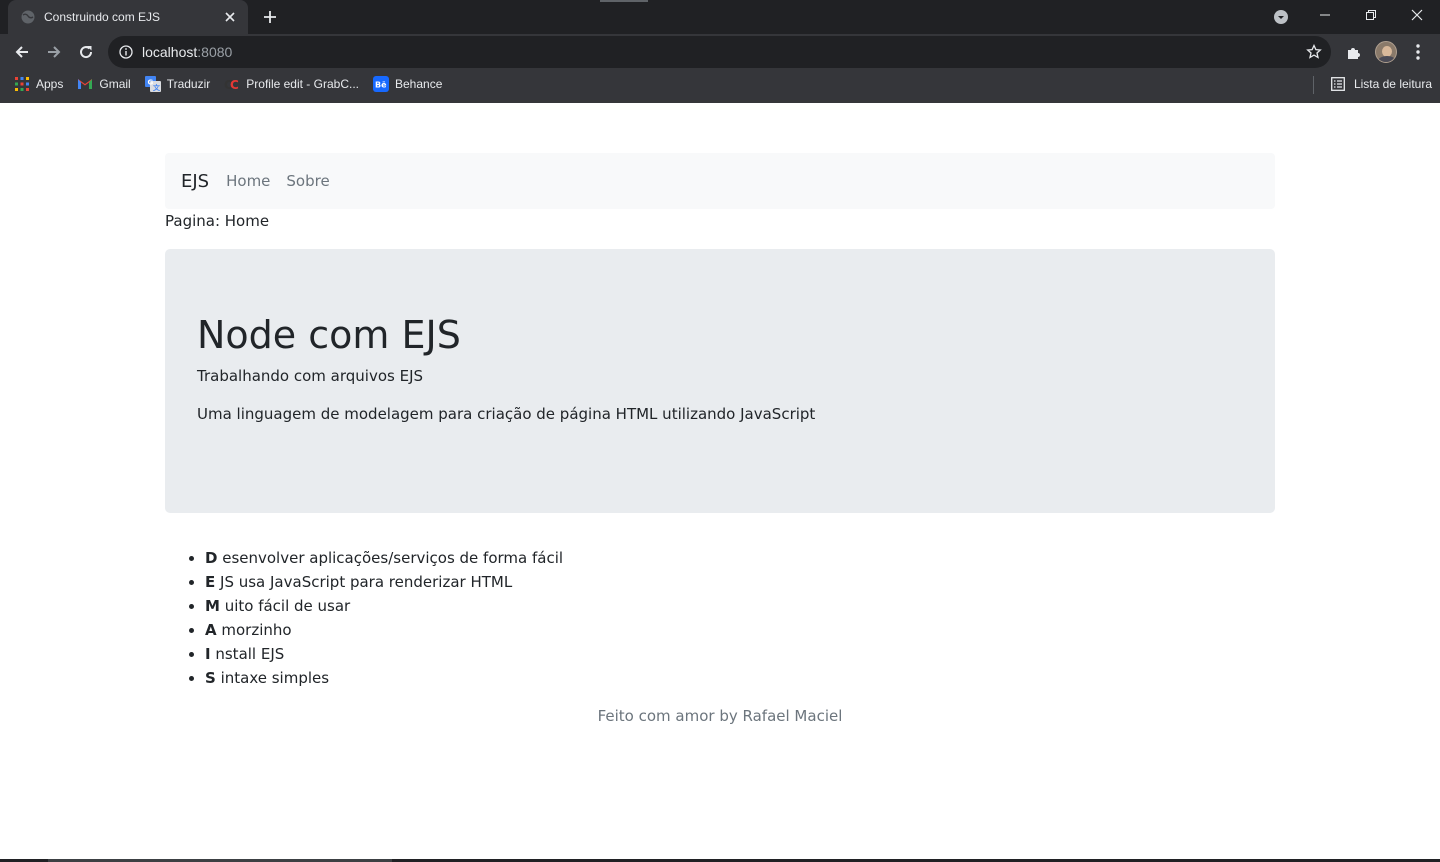  Describe the element at coordinates (126, 52) in the screenshot. I see `info-icon` at that location.